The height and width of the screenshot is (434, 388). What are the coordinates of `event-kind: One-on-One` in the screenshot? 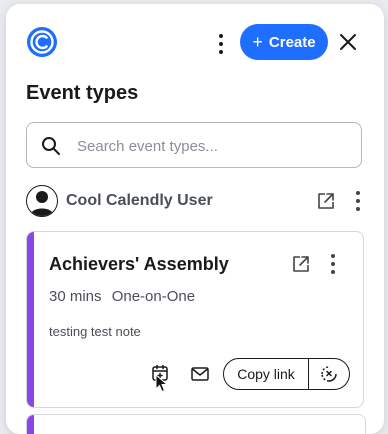 It's located at (153, 296).